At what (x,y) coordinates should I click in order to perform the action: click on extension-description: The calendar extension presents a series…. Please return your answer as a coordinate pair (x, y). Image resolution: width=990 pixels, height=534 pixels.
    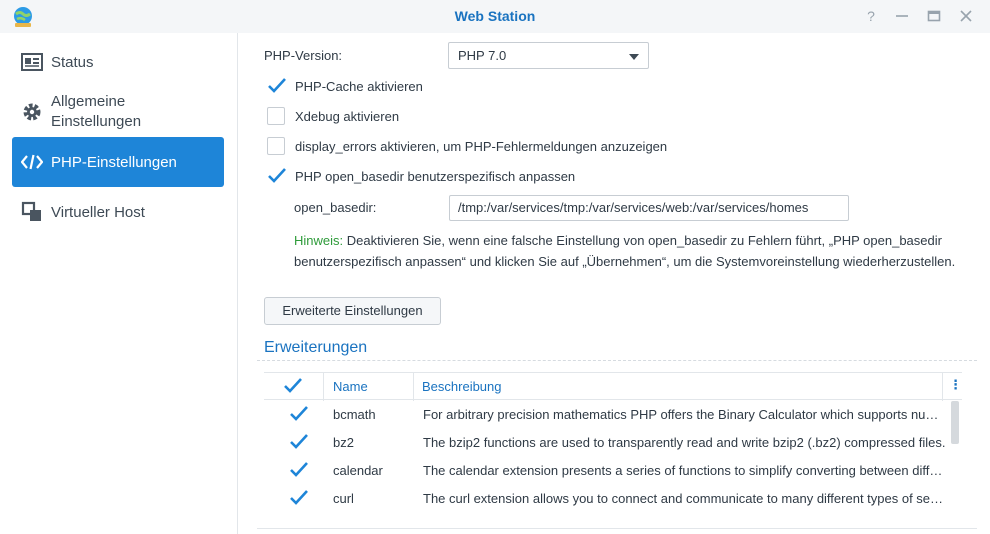
    Looking at the image, I should click on (685, 470).